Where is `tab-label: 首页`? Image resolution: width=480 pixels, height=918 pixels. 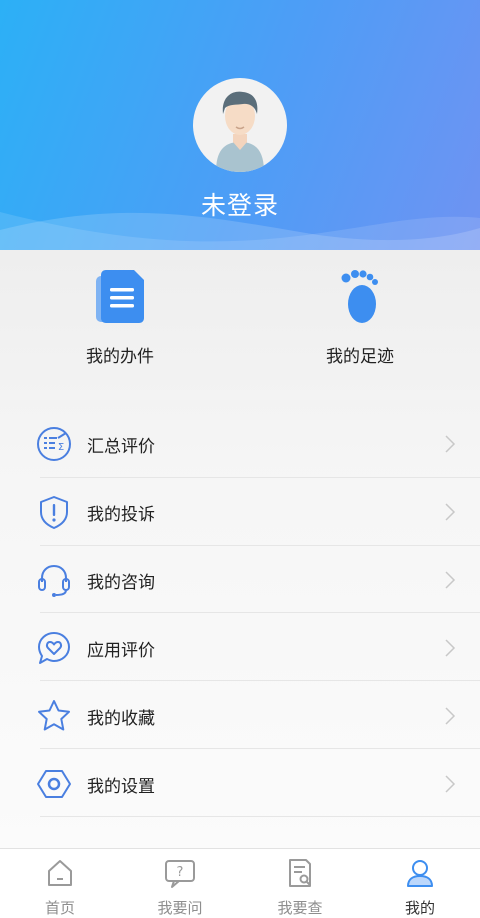
tab-label: 首页 is located at coordinates (59, 908).